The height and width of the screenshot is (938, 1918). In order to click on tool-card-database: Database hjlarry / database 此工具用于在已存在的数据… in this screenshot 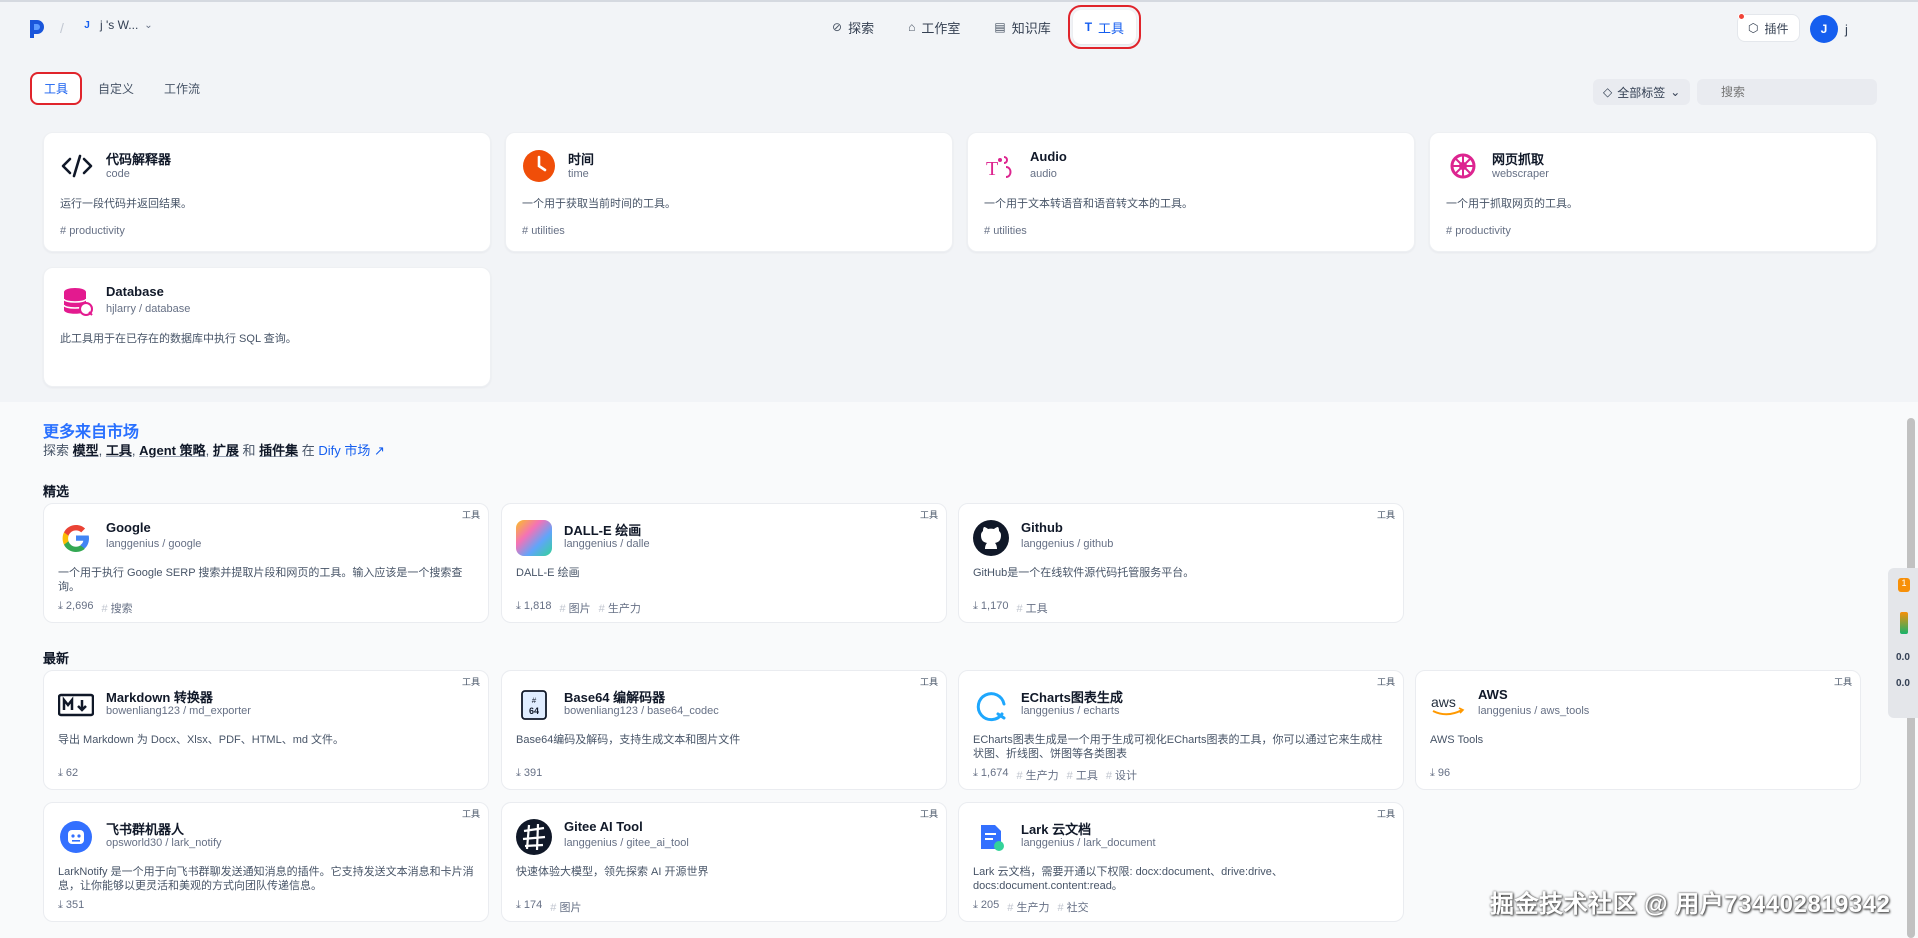, I will do `click(267, 327)`.